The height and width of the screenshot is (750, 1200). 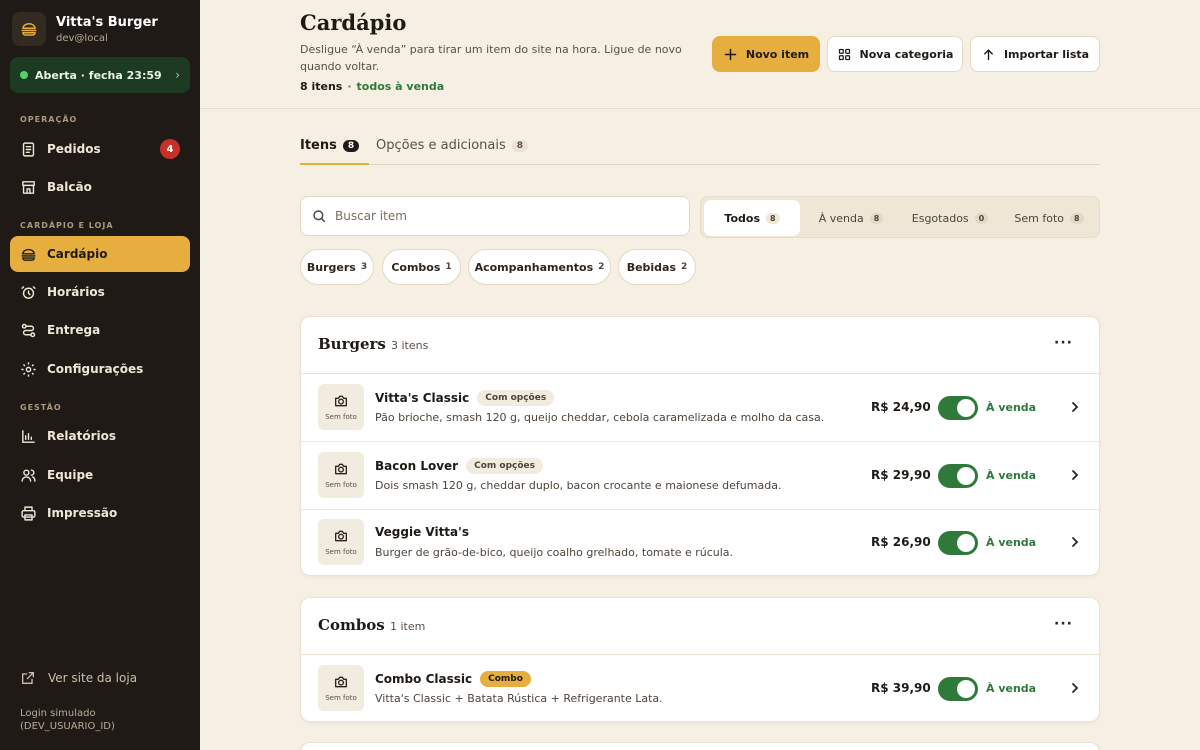 I want to click on filter-sem-foto: Sem foto 8, so click(x=1049, y=218).